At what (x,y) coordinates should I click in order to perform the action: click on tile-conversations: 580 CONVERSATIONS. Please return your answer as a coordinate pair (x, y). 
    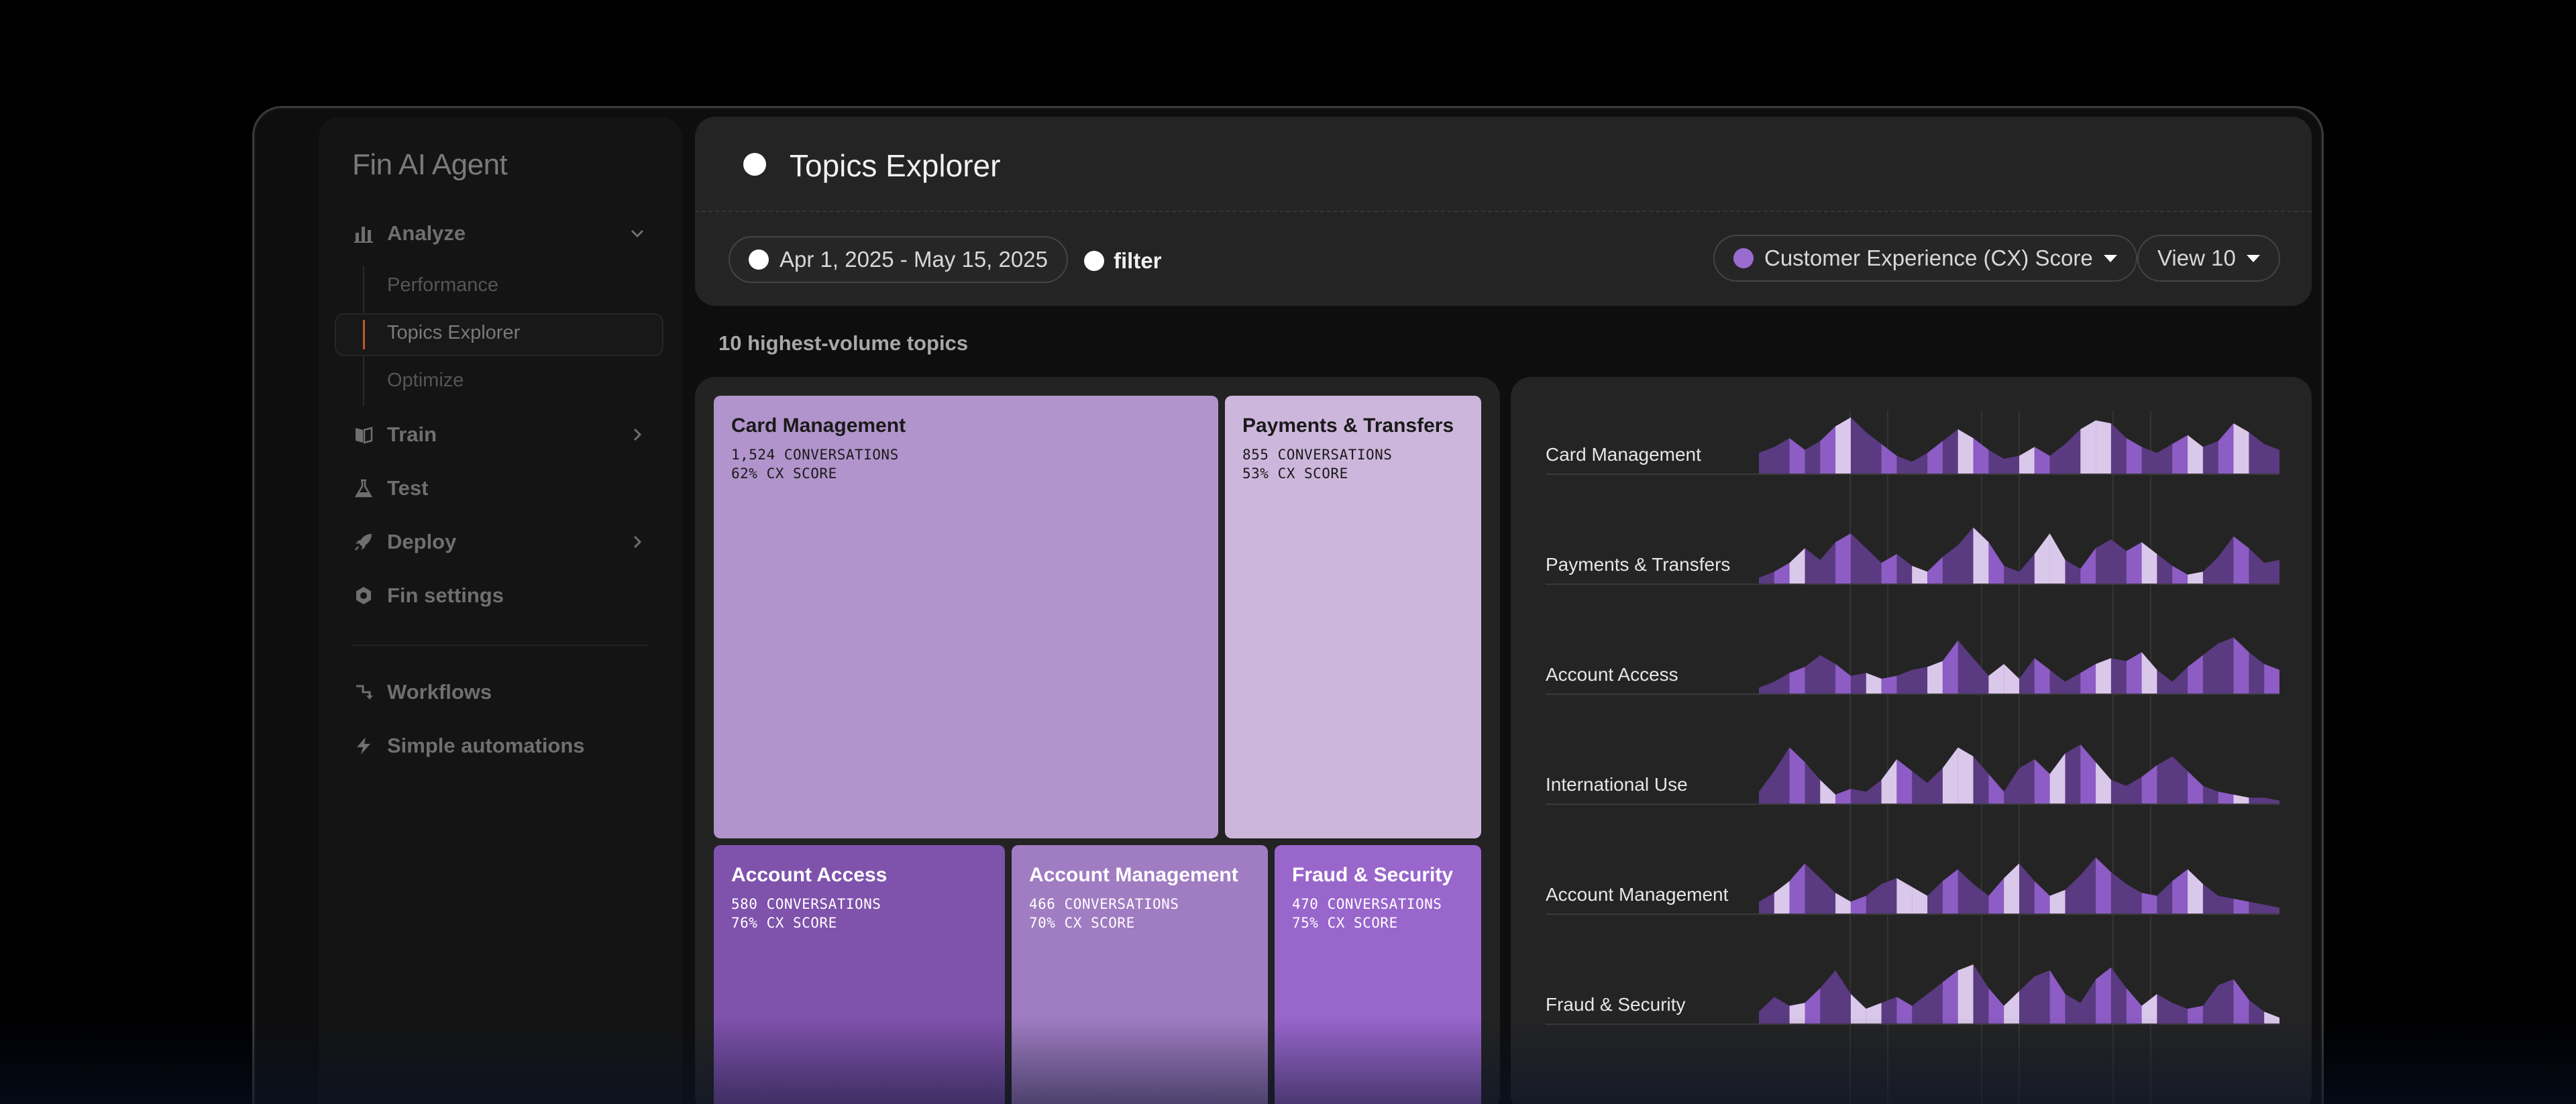
    Looking at the image, I should click on (806, 904).